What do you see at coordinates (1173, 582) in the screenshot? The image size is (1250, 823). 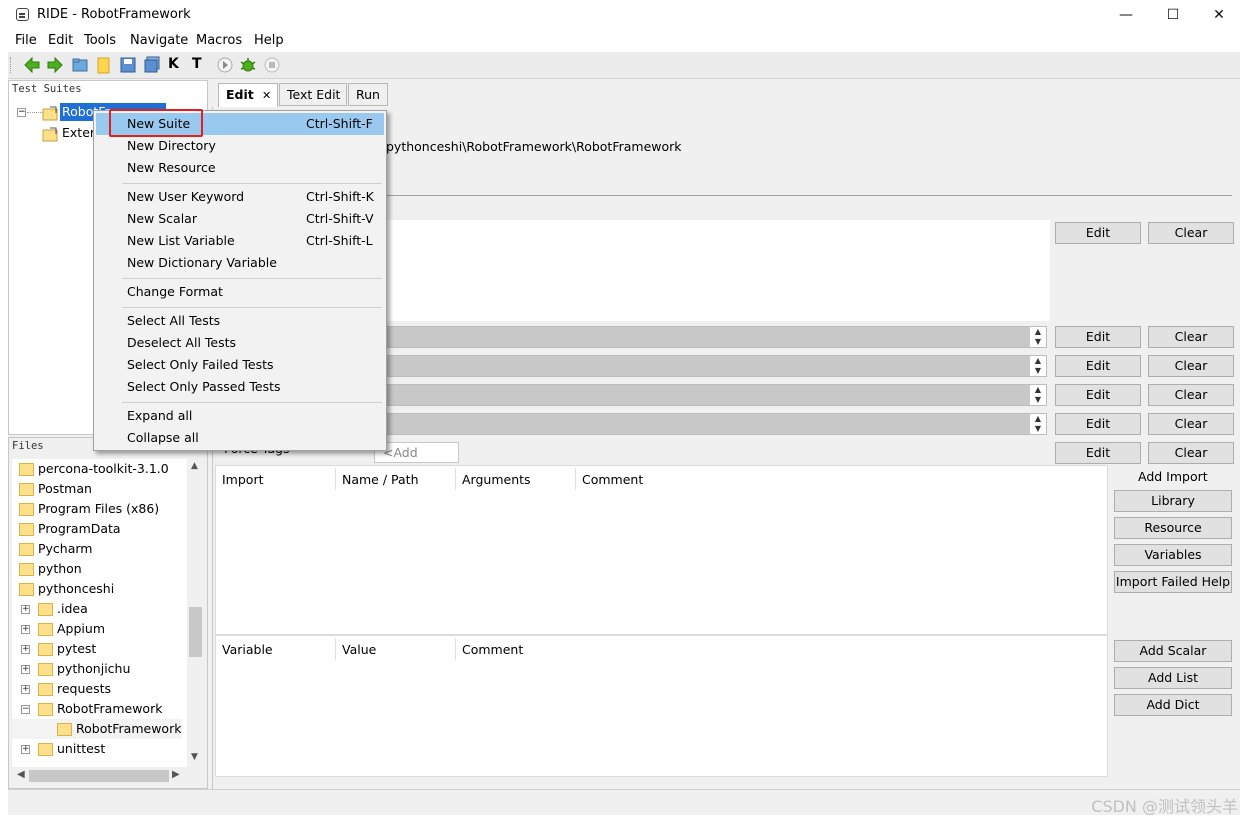 I see `import-failed-help-button: Import Failed Help` at bounding box center [1173, 582].